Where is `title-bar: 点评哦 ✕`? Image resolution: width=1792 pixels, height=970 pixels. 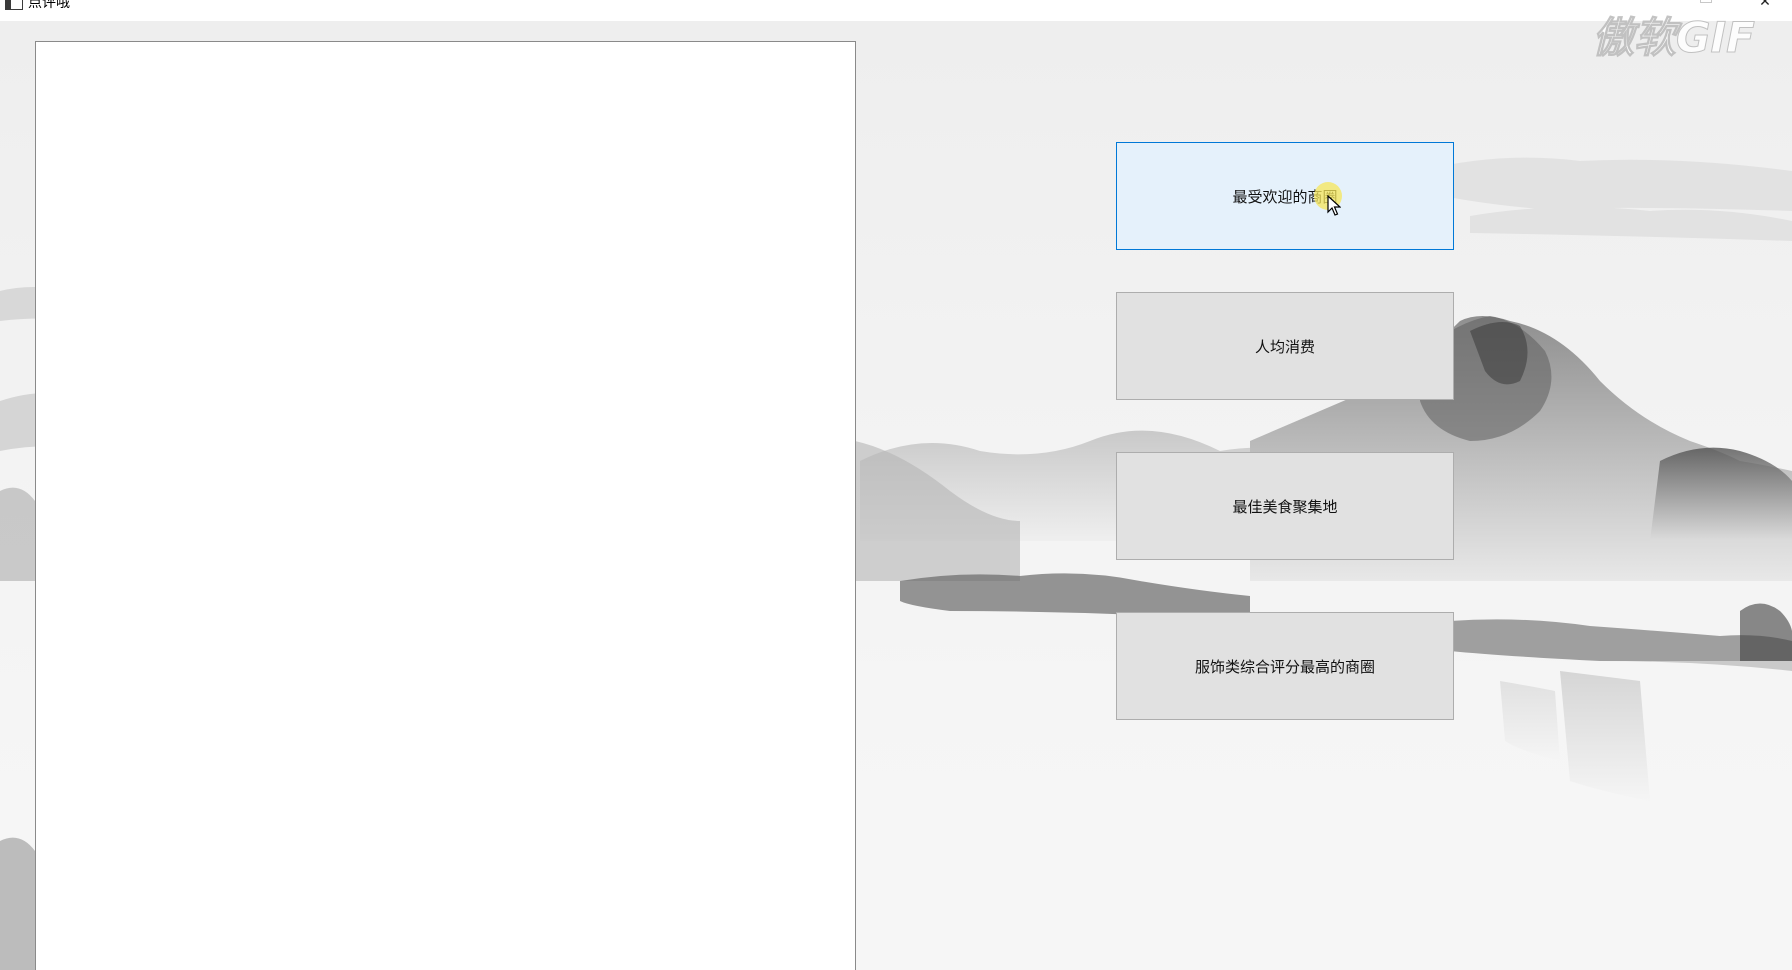
title-bar: 点评哦 ✕ is located at coordinates (896, 10).